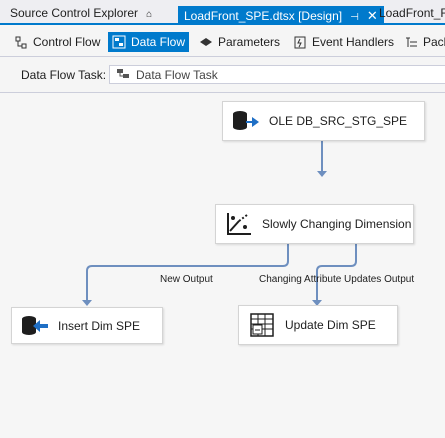 Image resolution: width=445 pixels, height=438 pixels. Describe the element at coordinates (330, 325) in the screenshot. I see `node-label: Update Dim SPE` at that location.